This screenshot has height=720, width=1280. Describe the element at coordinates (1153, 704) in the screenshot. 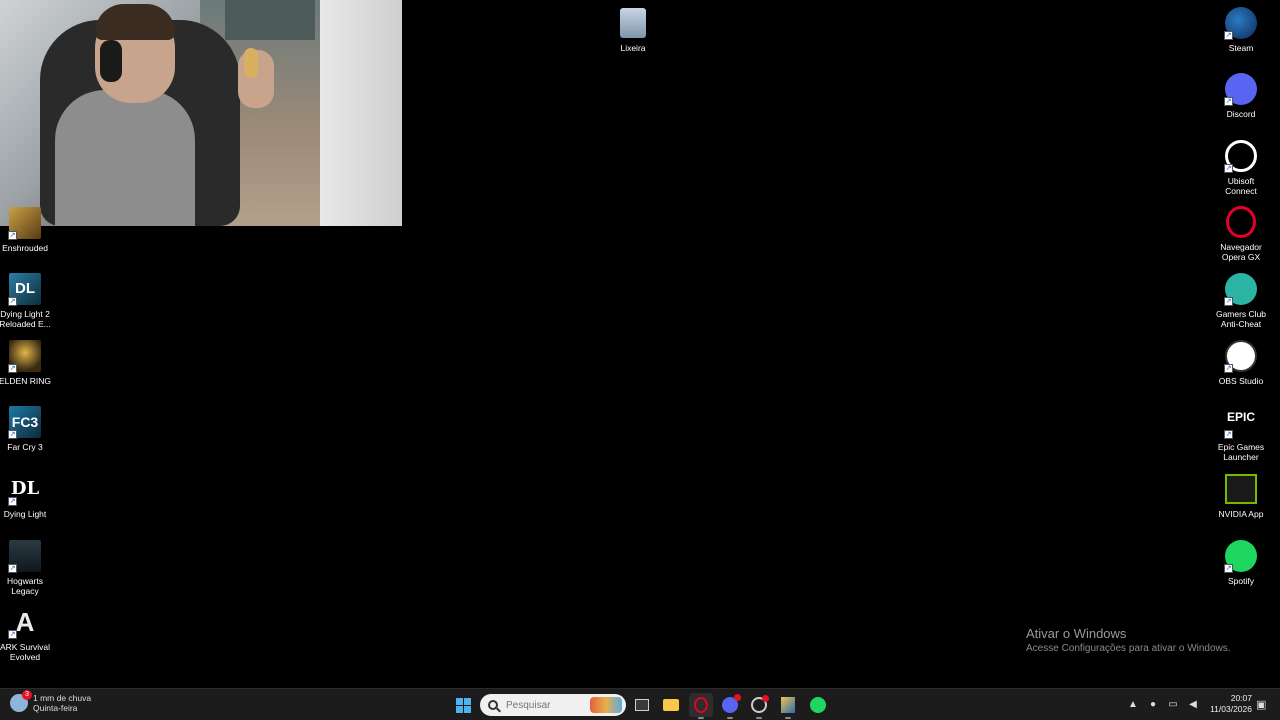

I see `microphone-icon: ●` at that location.